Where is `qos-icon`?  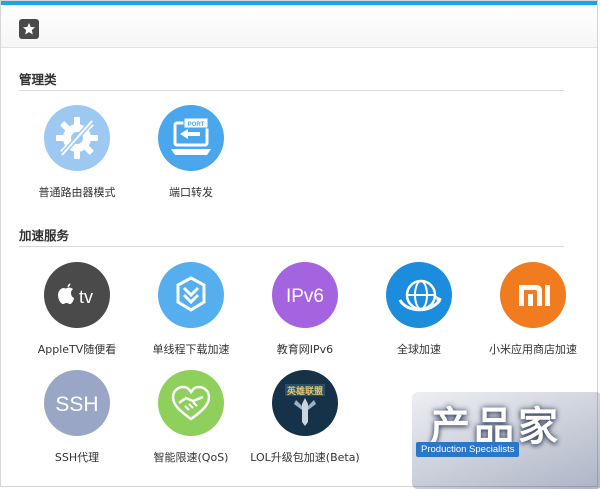
qos-icon is located at coordinates (191, 403).